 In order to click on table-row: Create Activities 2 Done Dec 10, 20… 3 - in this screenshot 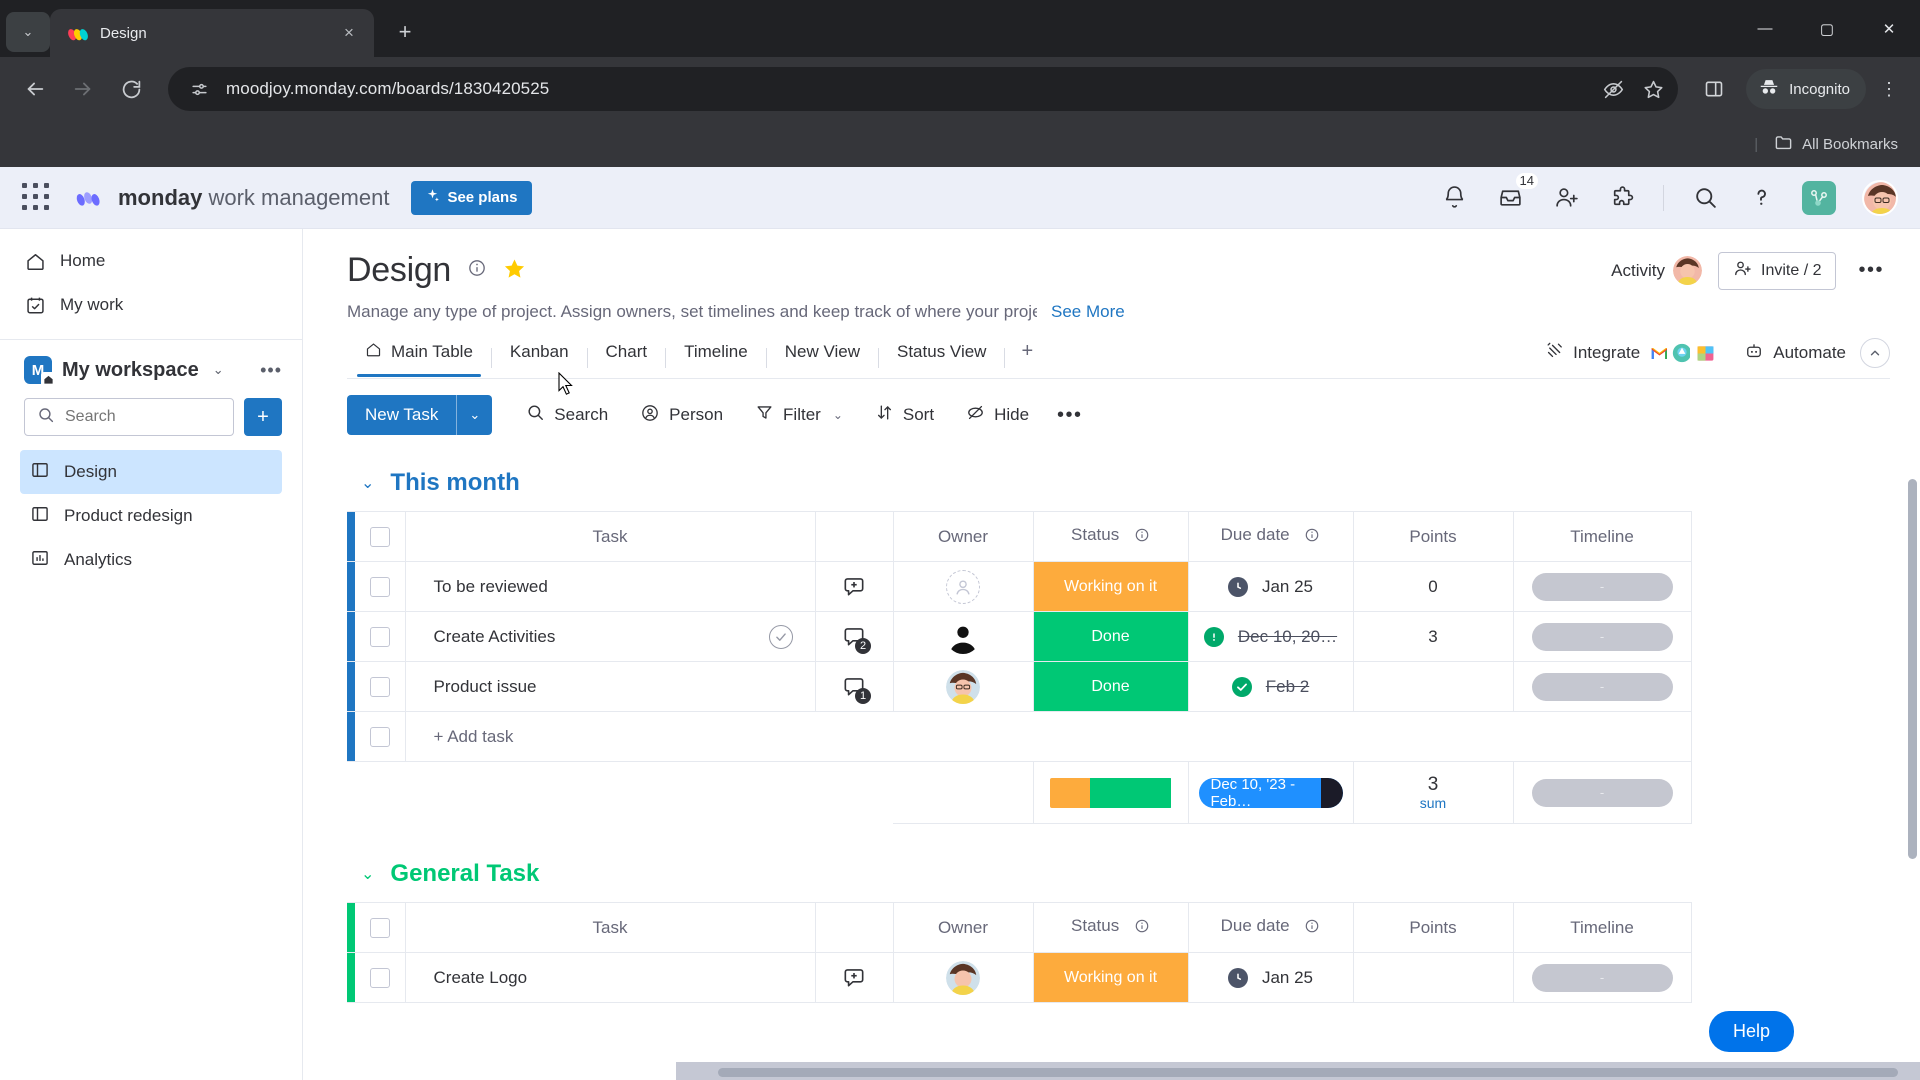, I will do `click(1019, 636)`.